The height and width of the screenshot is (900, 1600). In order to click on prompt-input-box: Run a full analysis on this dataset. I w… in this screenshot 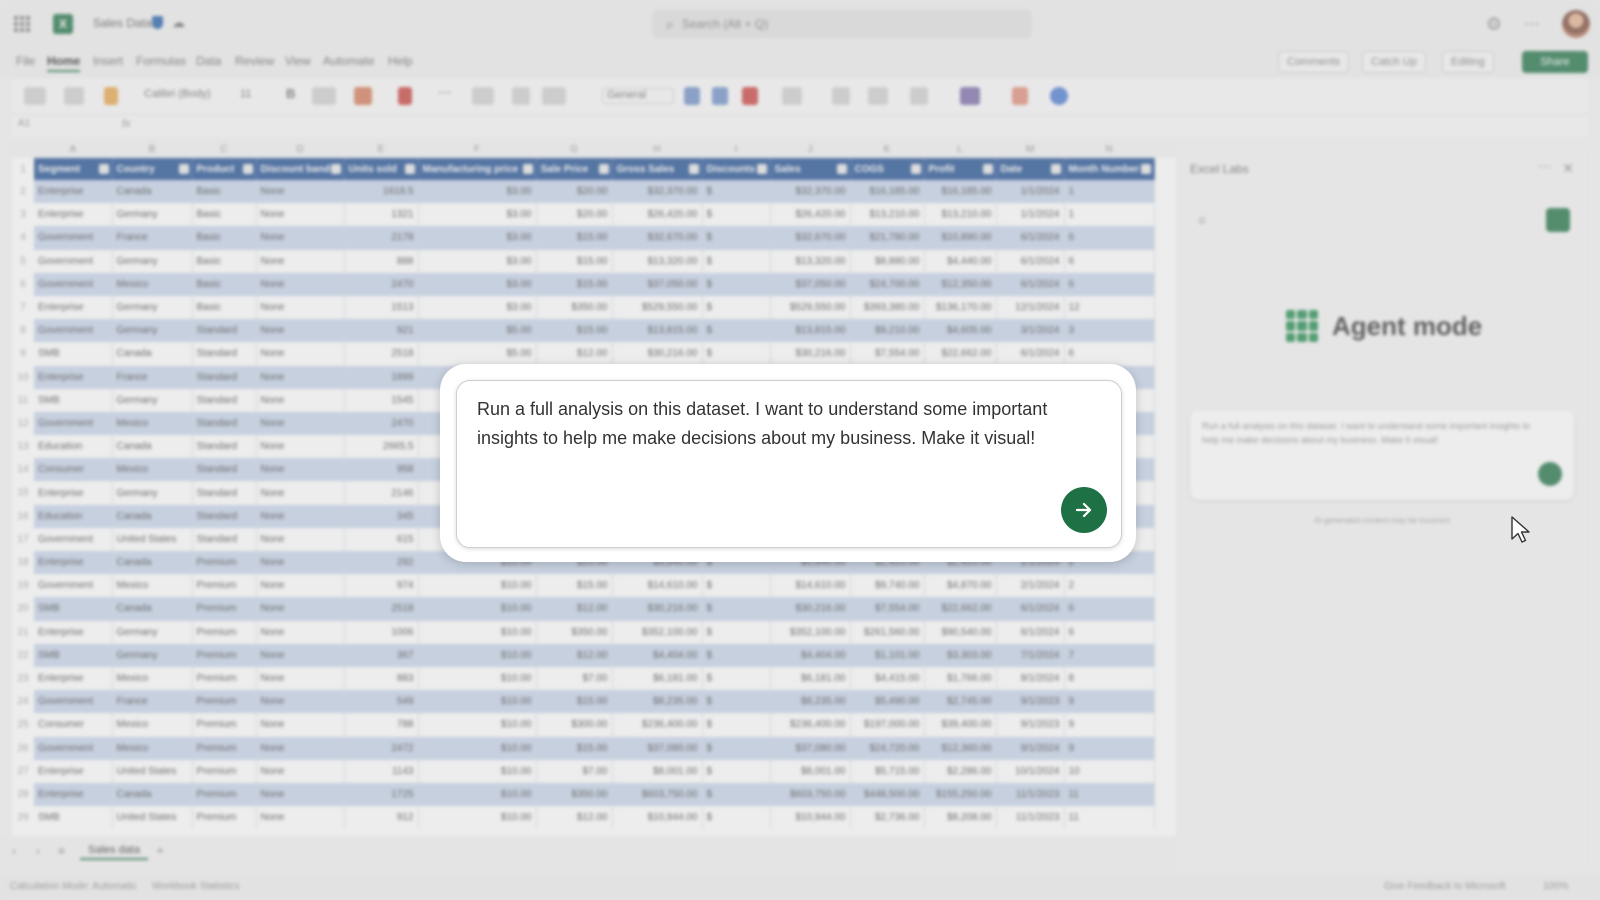, I will do `click(789, 464)`.